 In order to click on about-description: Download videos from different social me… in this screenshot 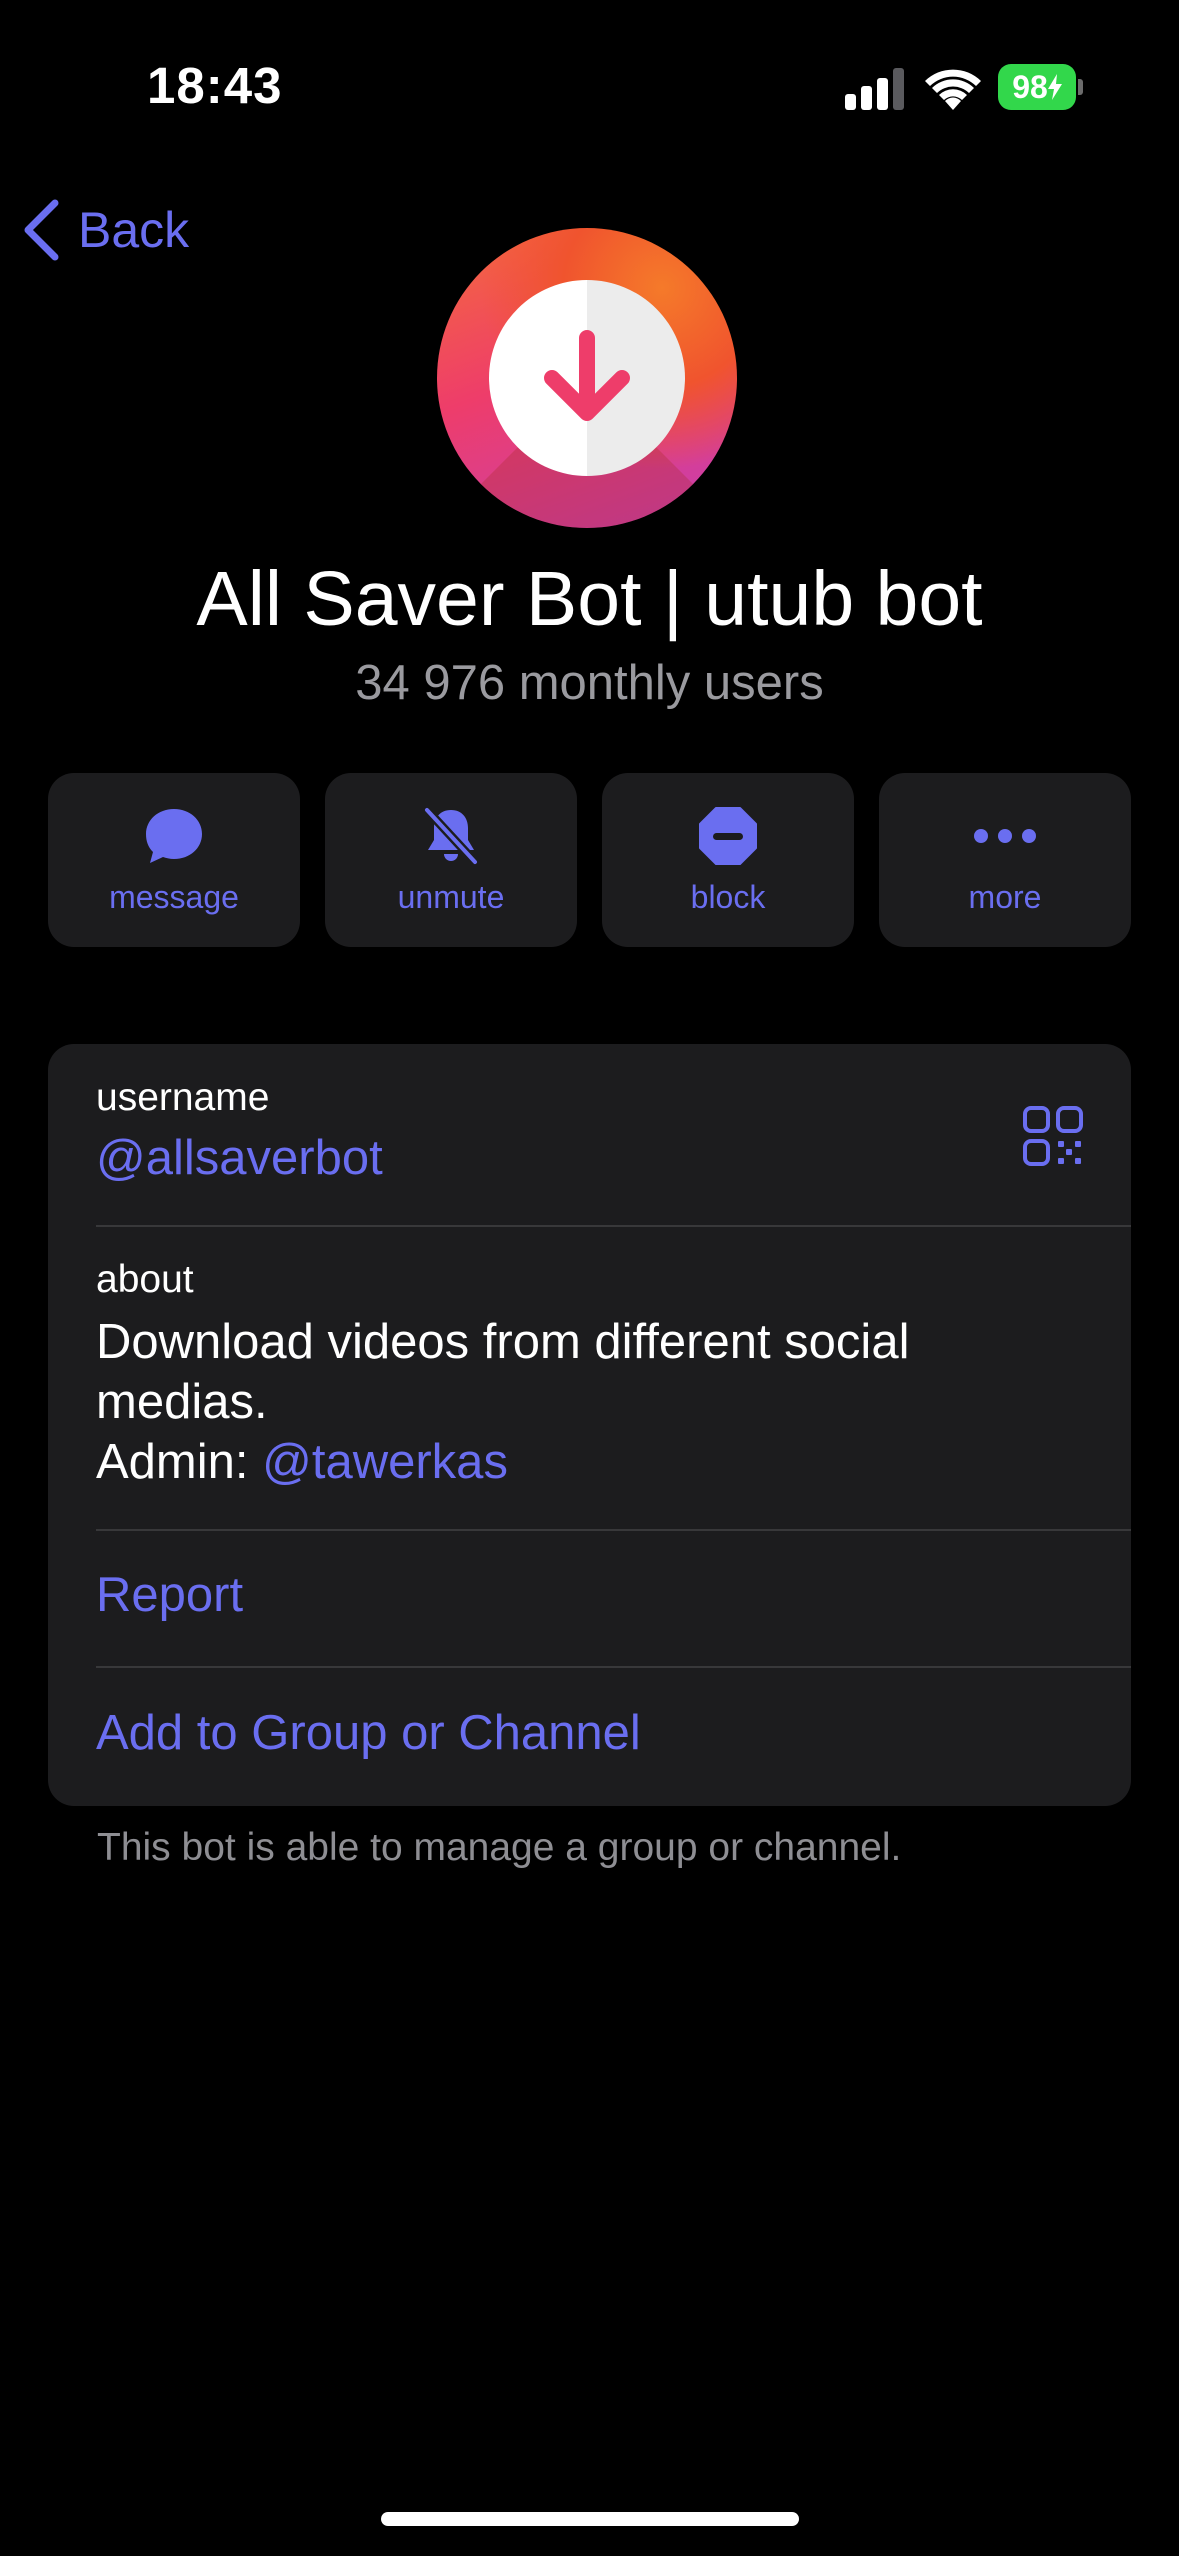, I will do `click(503, 1372)`.